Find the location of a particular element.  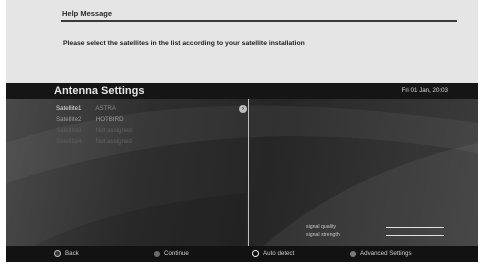

satellite-row-1: Satellite1 ASTRA is located at coordinates (86, 108).